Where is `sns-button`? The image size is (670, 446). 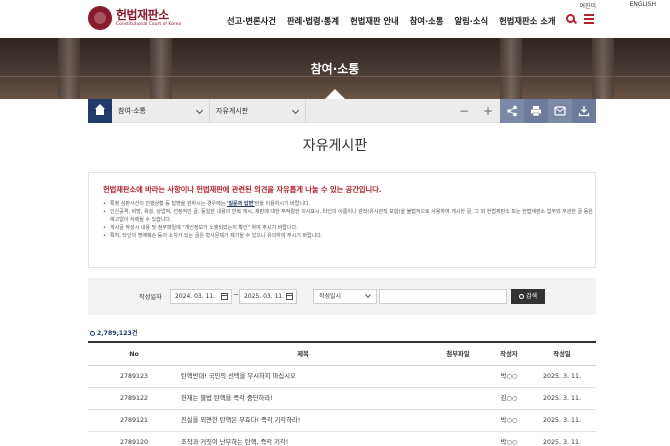 sns-button is located at coordinates (560, 111).